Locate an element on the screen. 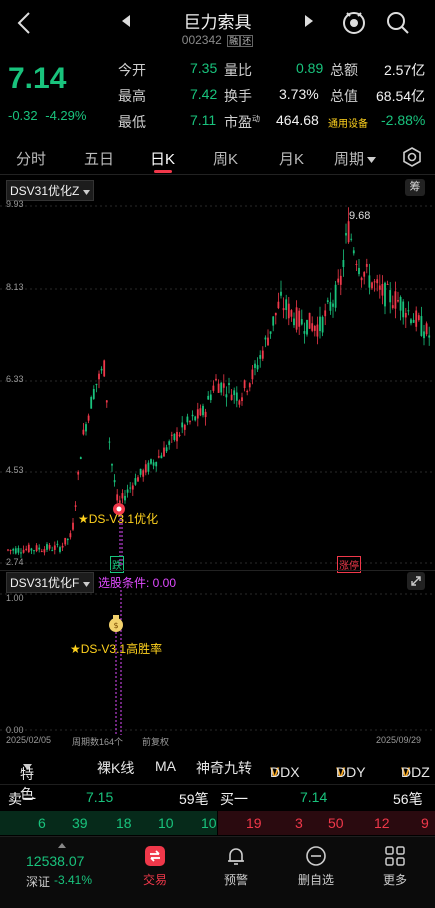 This screenshot has height=908, width=435. search-button is located at coordinates (398, 25).